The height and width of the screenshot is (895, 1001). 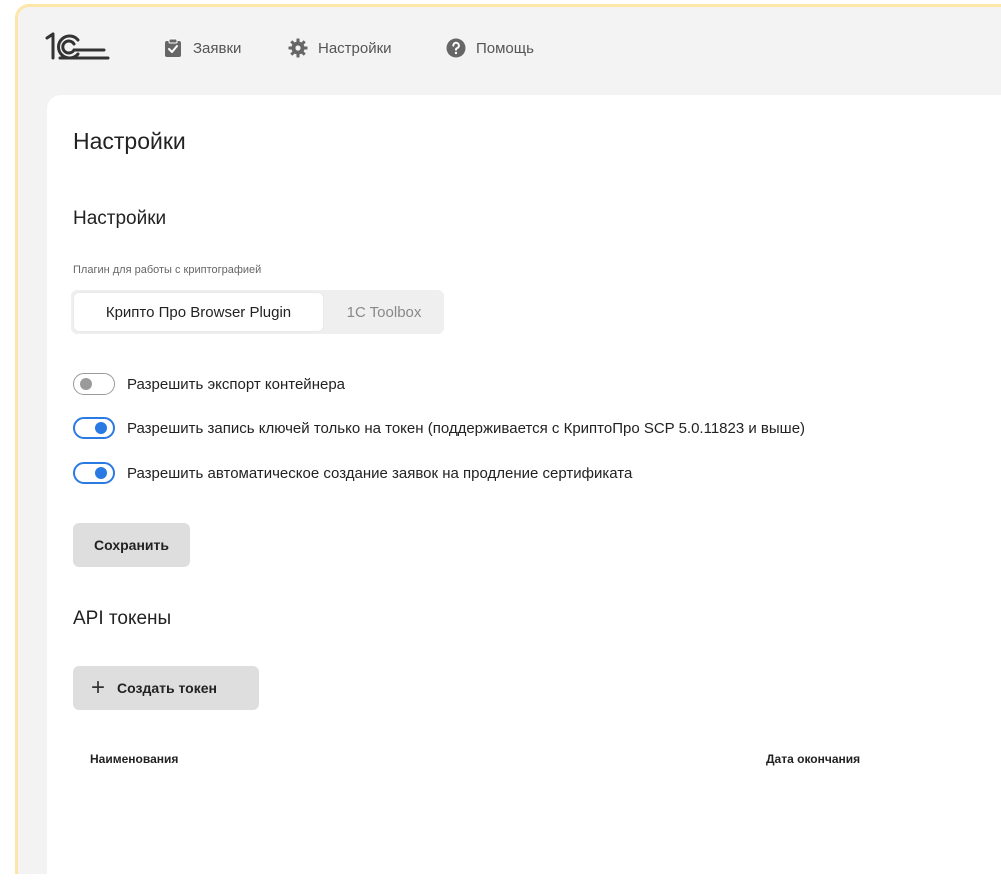 I want to click on plugin-field-label: Плагин для работы с криптографией, so click(x=167, y=270).